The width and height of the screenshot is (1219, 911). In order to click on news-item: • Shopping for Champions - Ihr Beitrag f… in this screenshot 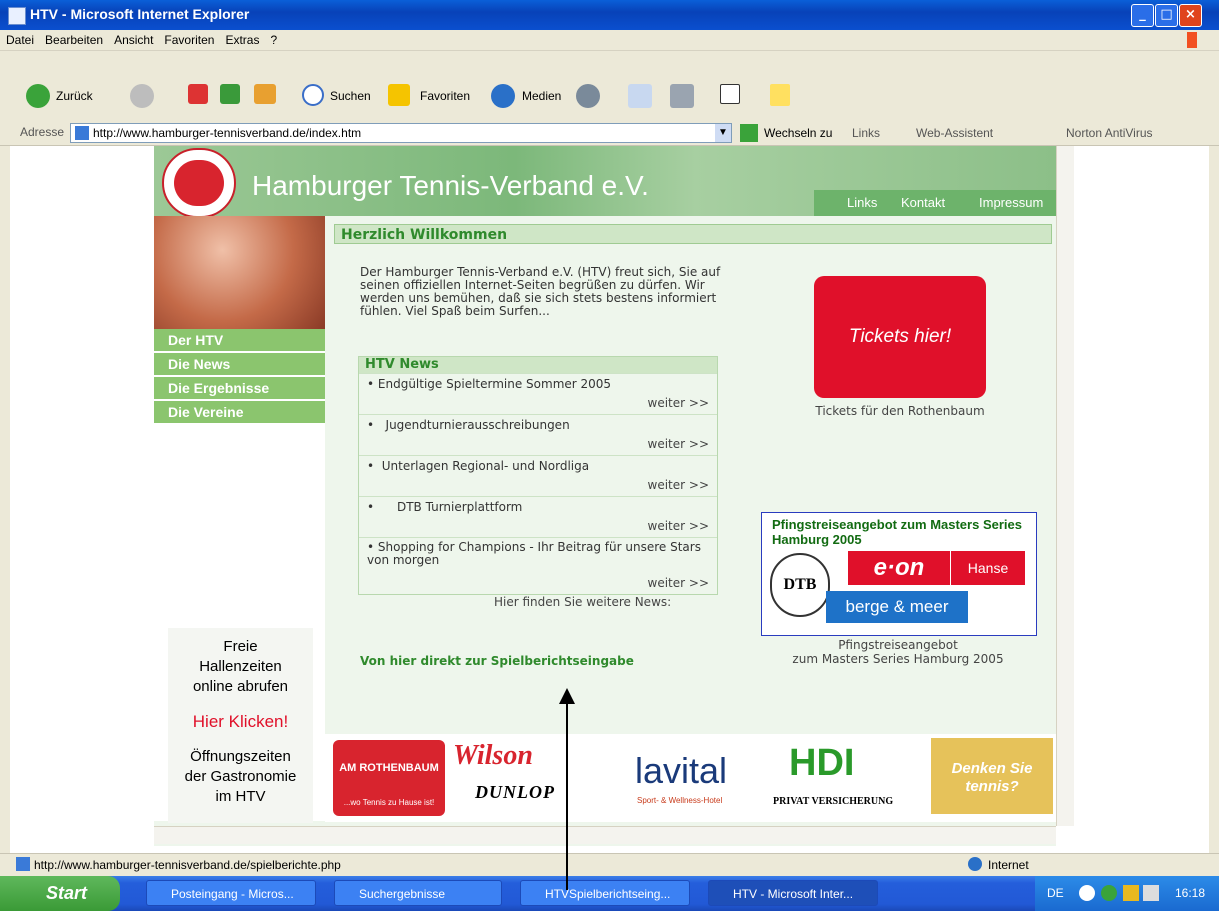, I will do `click(538, 565)`.